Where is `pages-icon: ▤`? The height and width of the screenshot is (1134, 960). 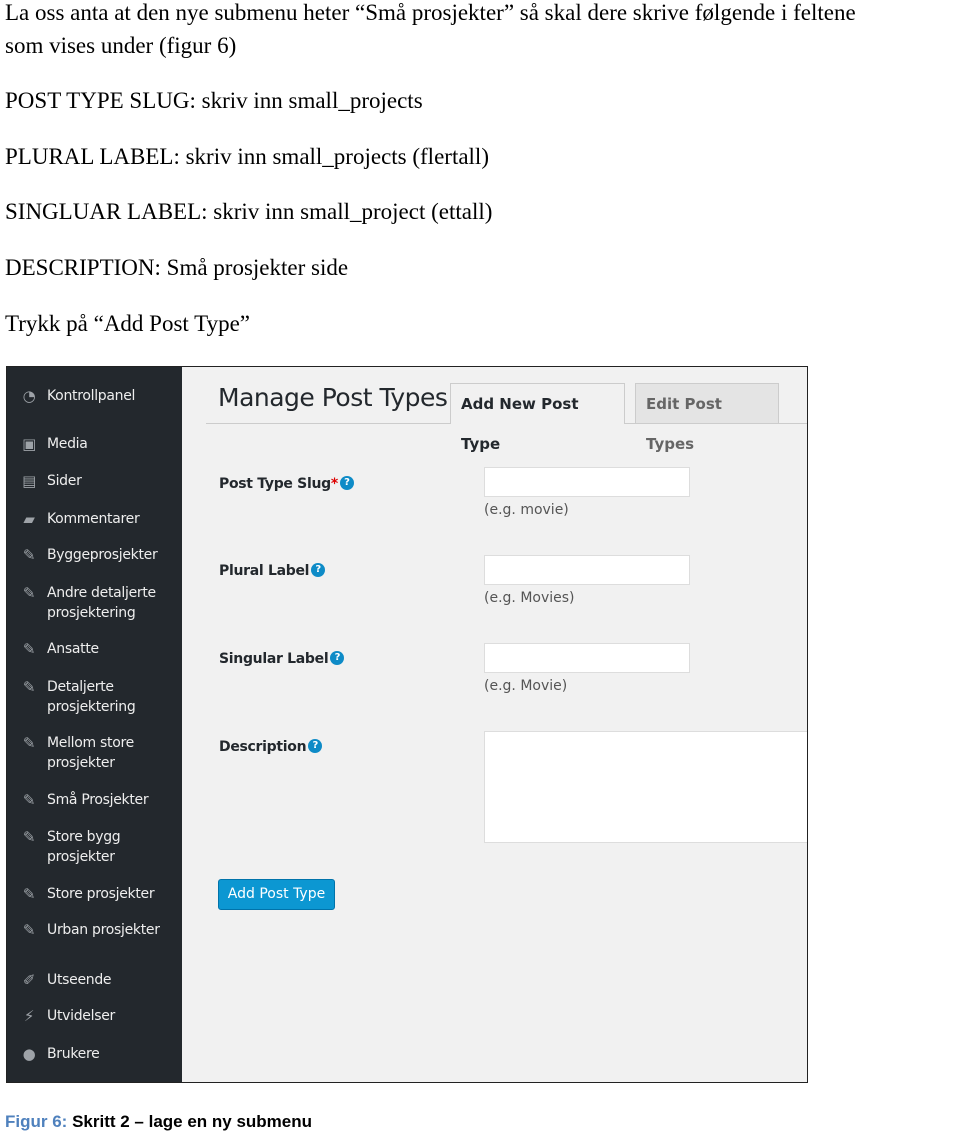
pages-icon: ▤ is located at coordinates (29, 481).